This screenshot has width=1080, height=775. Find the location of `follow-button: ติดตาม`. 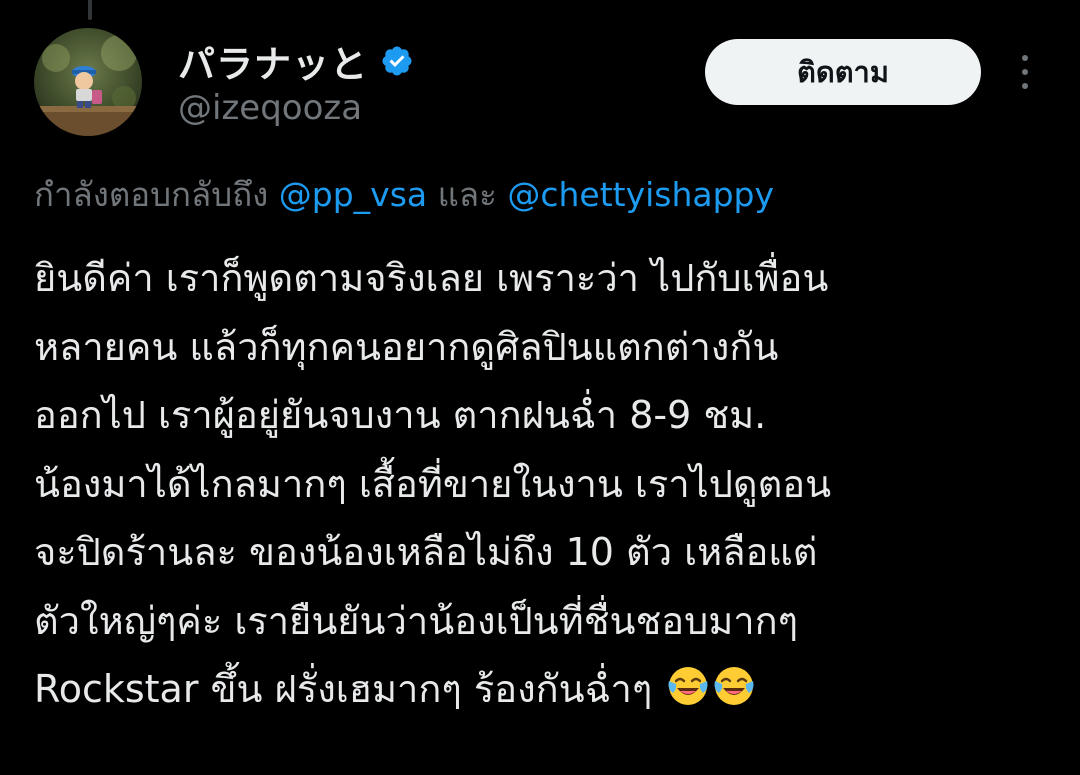

follow-button: ติดตาม is located at coordinates (843, 72).